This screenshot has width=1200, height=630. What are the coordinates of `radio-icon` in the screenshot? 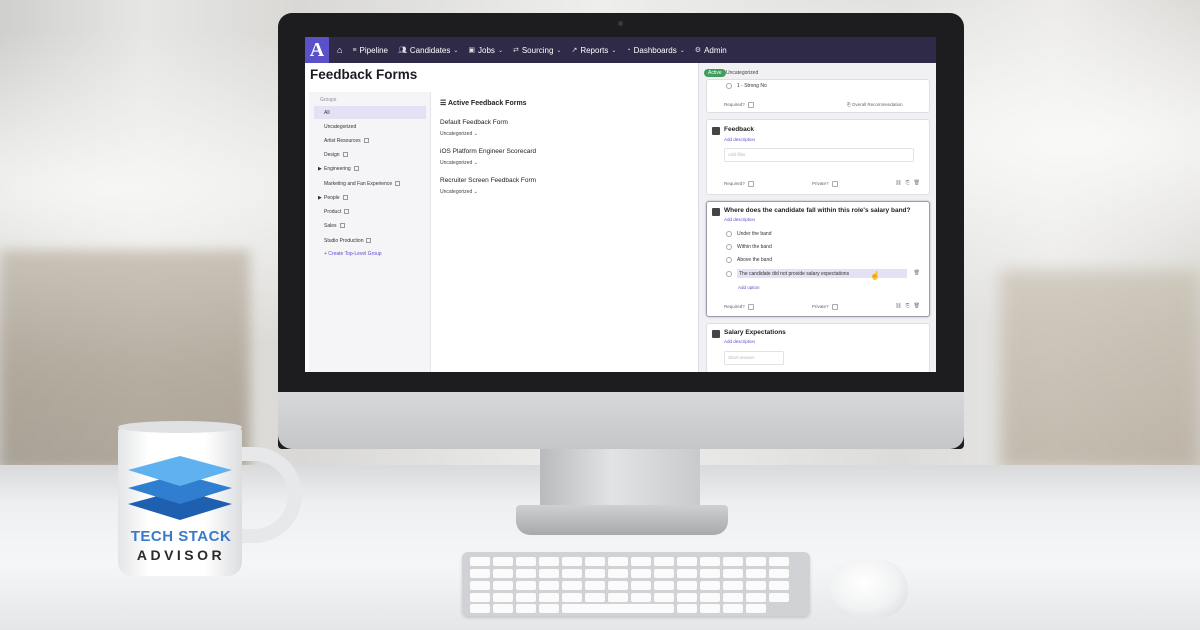 It's located at (729, 247).